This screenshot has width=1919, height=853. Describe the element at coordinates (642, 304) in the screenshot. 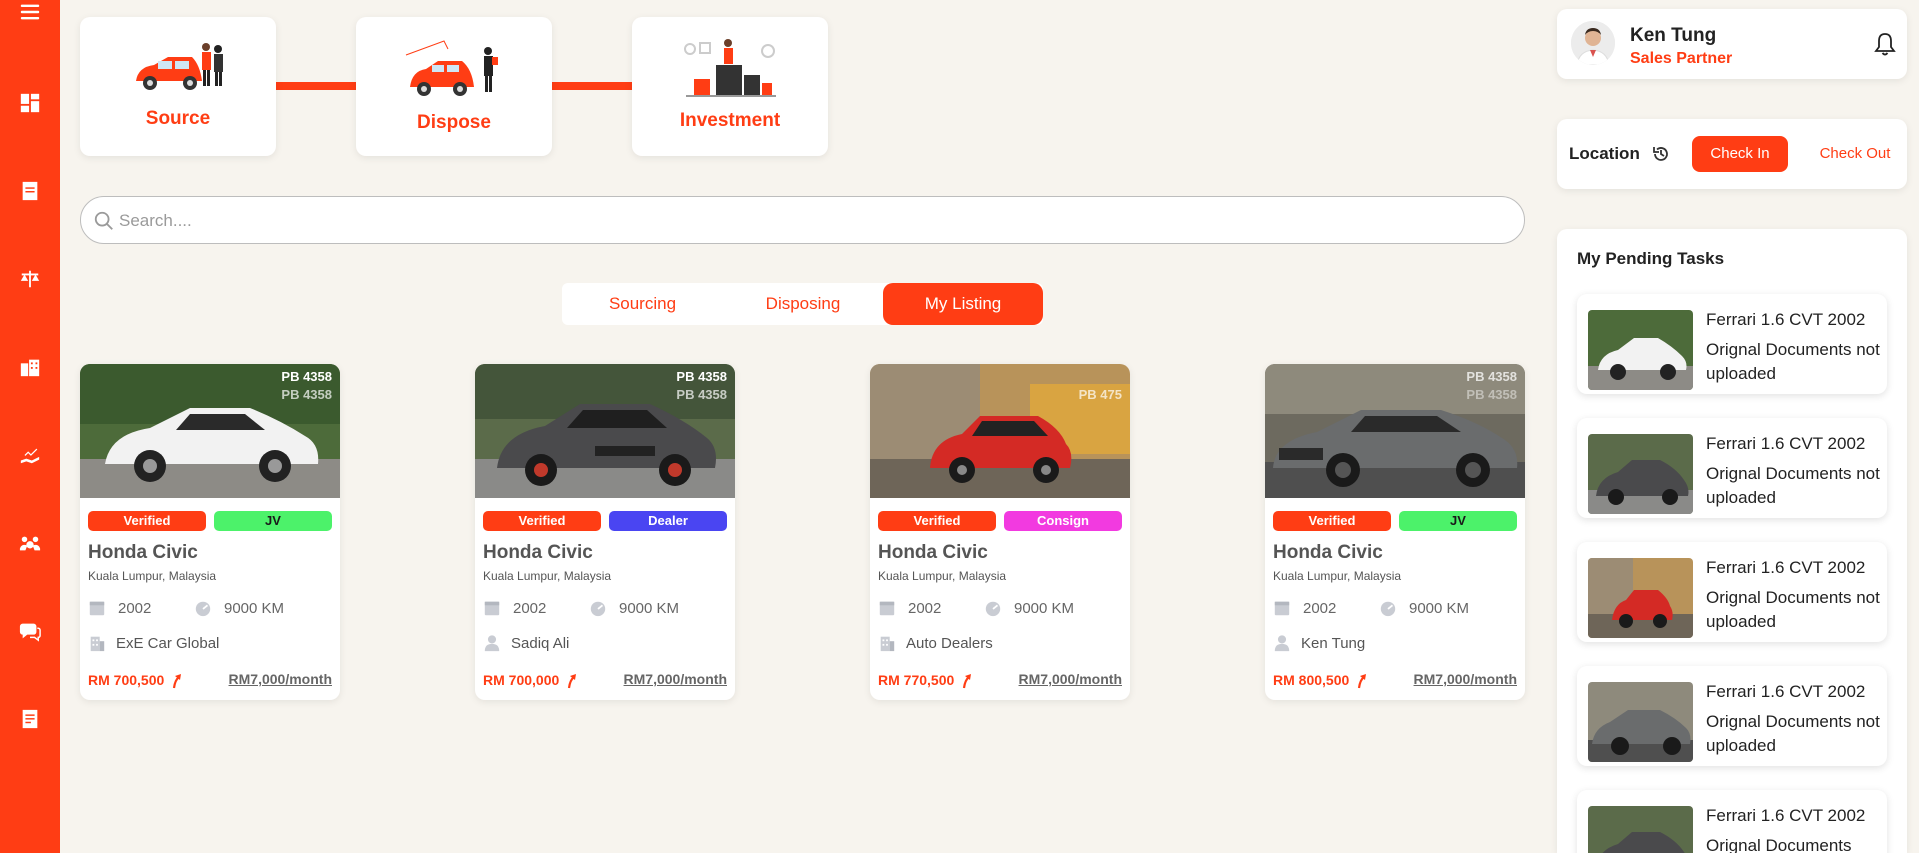

I see `tab-sourcing: Sourcing` at that location.